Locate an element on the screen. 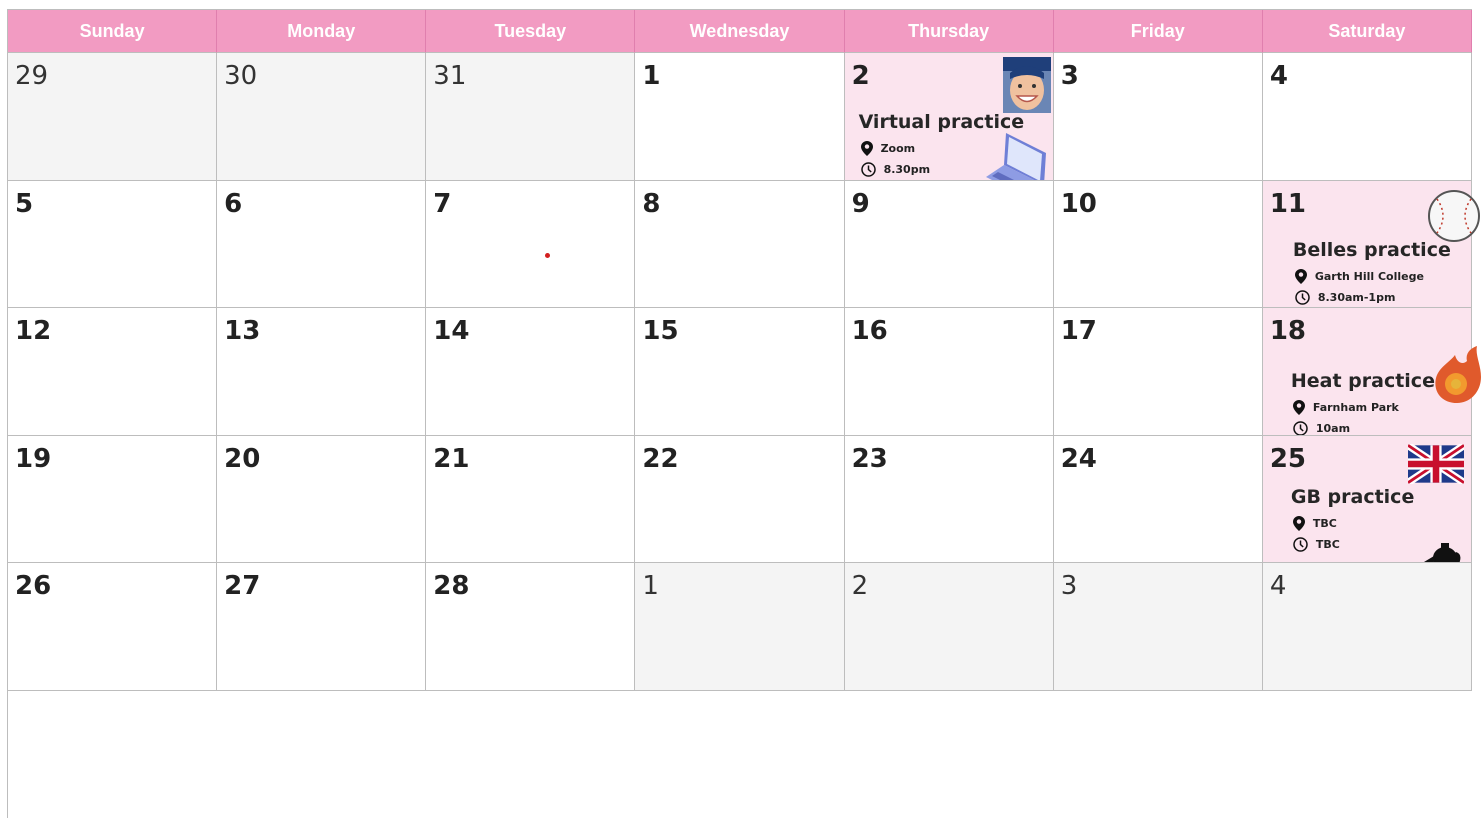 The height and width of the screenshot is (826, 1483). day-number: 7 is located at coordinates (442, 203).